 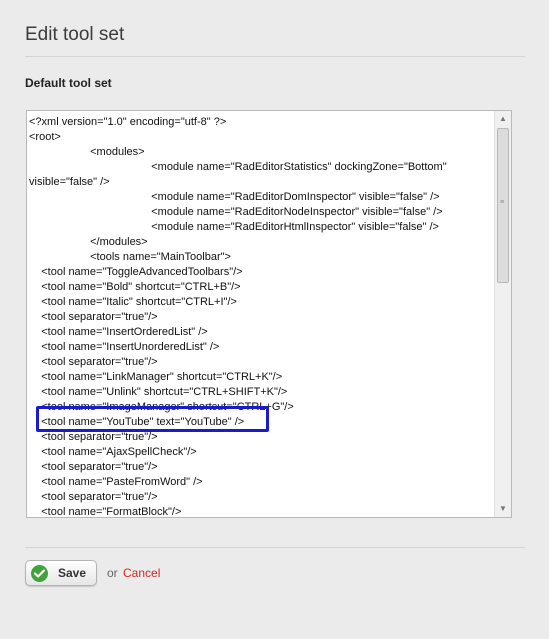 What do you see at coordinates (69, 182) in the screenshot?
I see `code-line: visible="false" />` at bounding box center [69, 182].